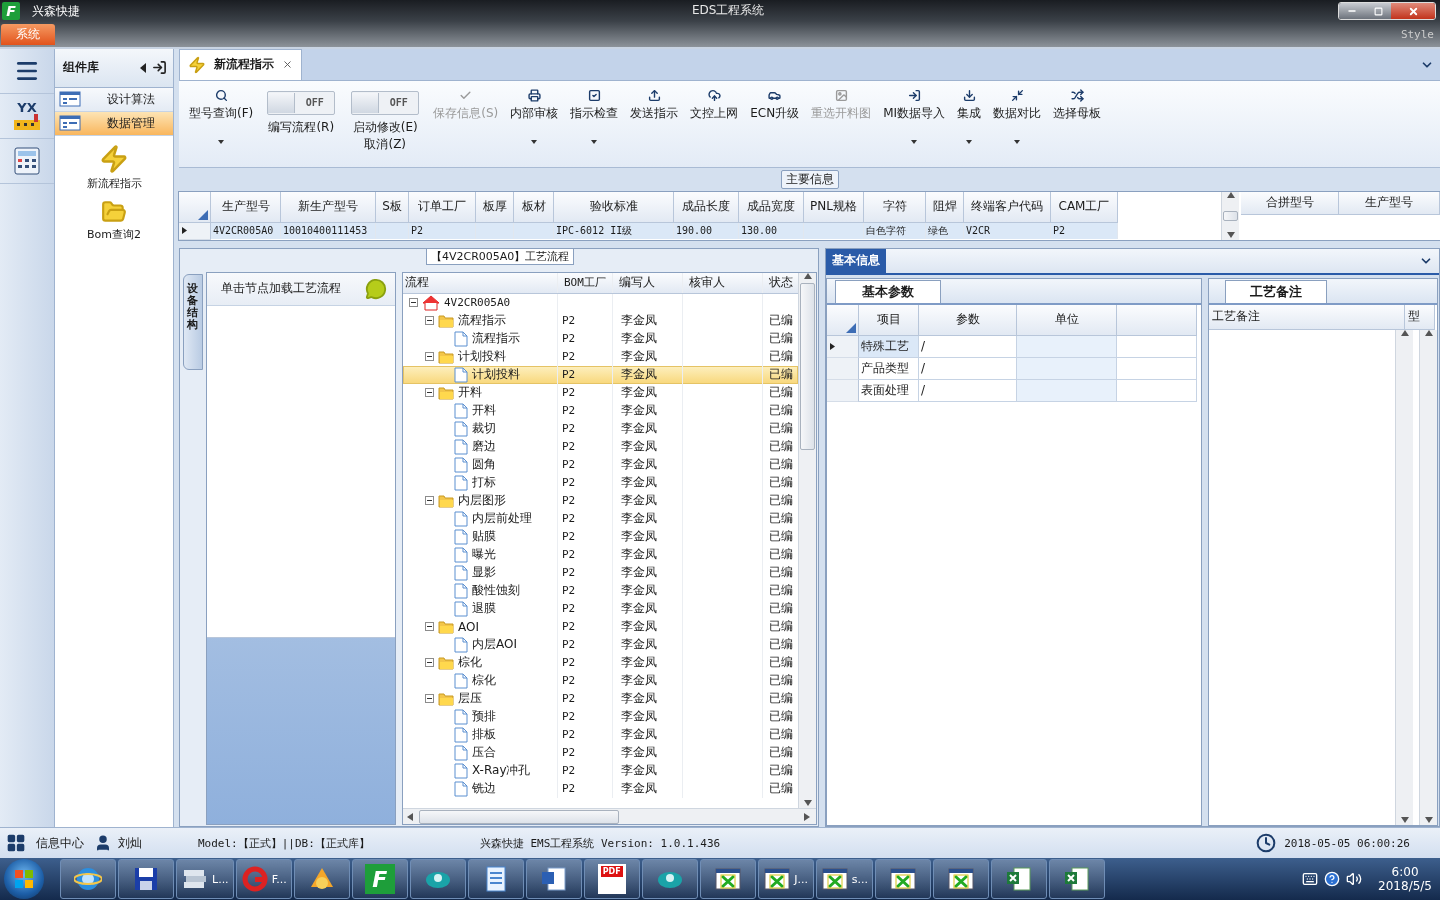 This screenshot has width=1440, height=900. I want to click on tree-row: 流程指示 P2 李金凤 已编, so click(600, 320).